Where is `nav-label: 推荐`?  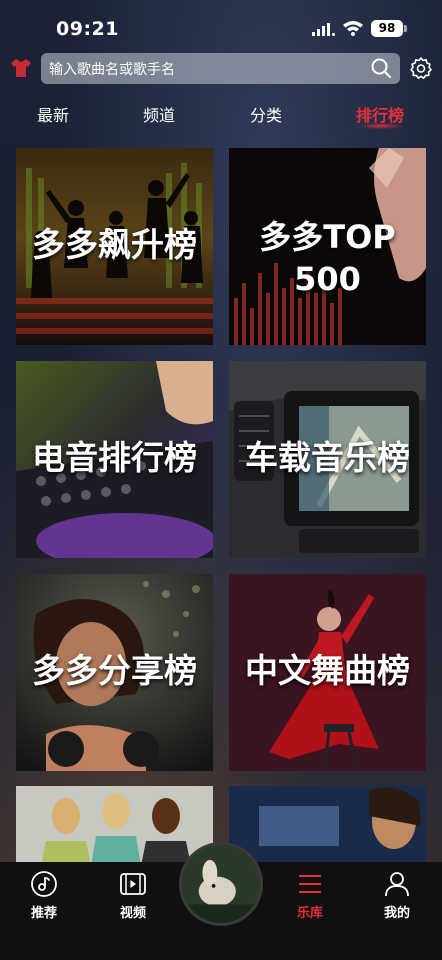
nav-label: 推荐 is located at coordinates (43, 913).